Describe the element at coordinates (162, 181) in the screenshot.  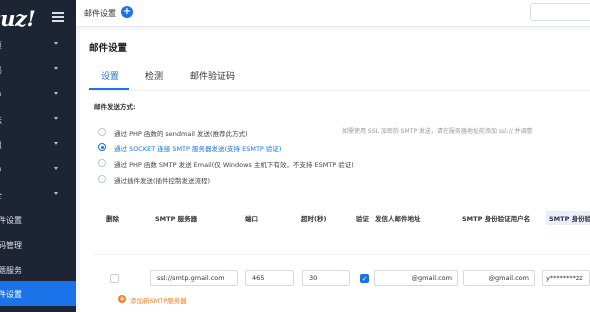
I see `option-label: 通过插件发送(插件控制发送流程)` at that location.